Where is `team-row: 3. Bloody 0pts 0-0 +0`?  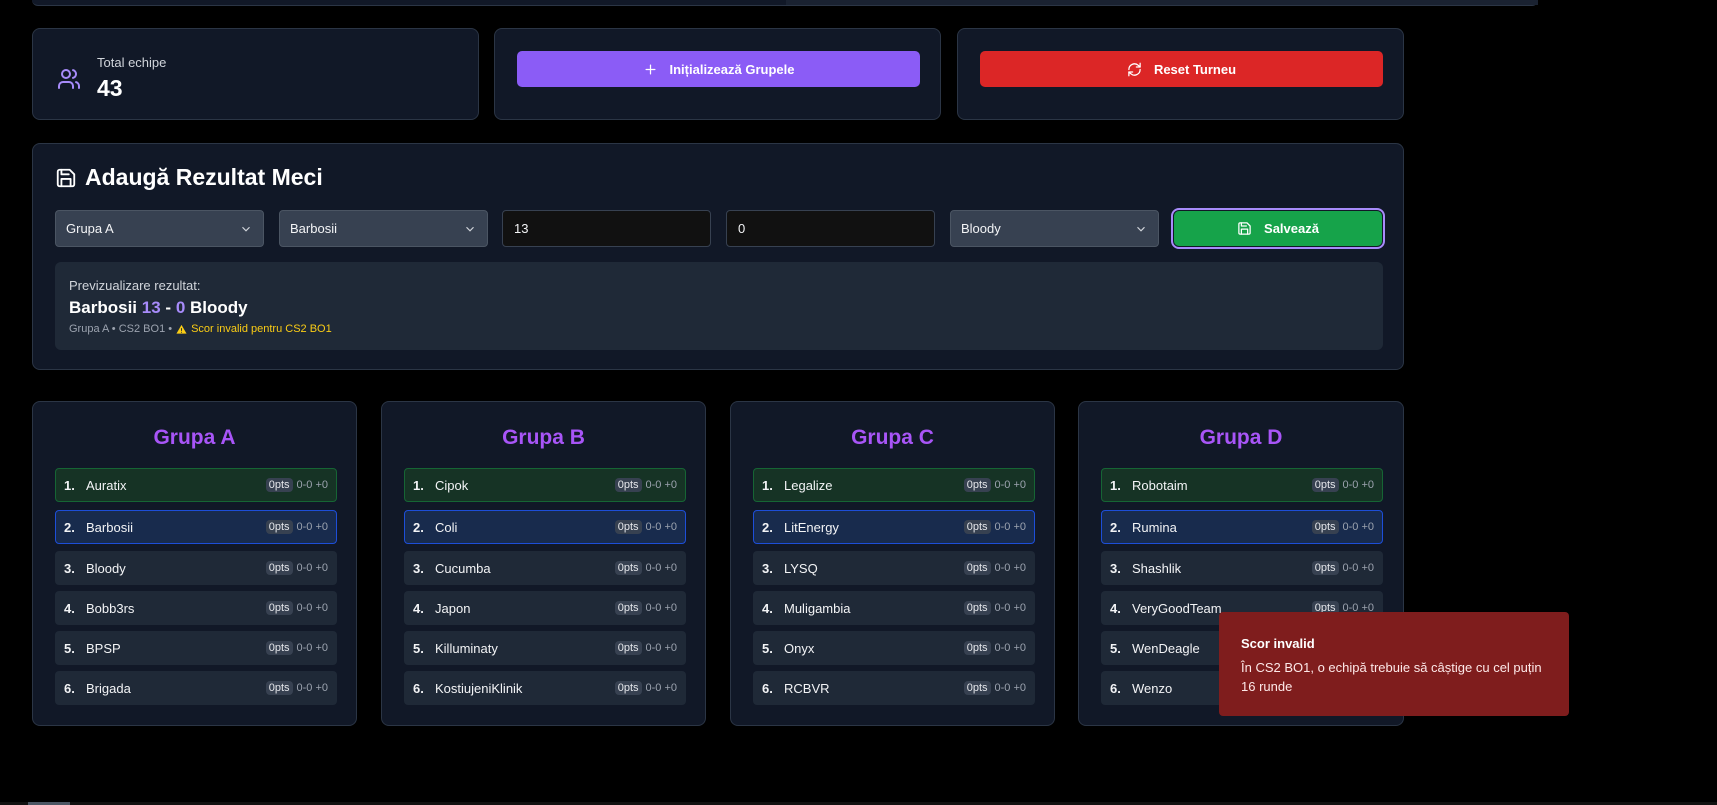 team-row: 3. Bloody 0pts 0-0 +0 is located at coordinates (196, 568).